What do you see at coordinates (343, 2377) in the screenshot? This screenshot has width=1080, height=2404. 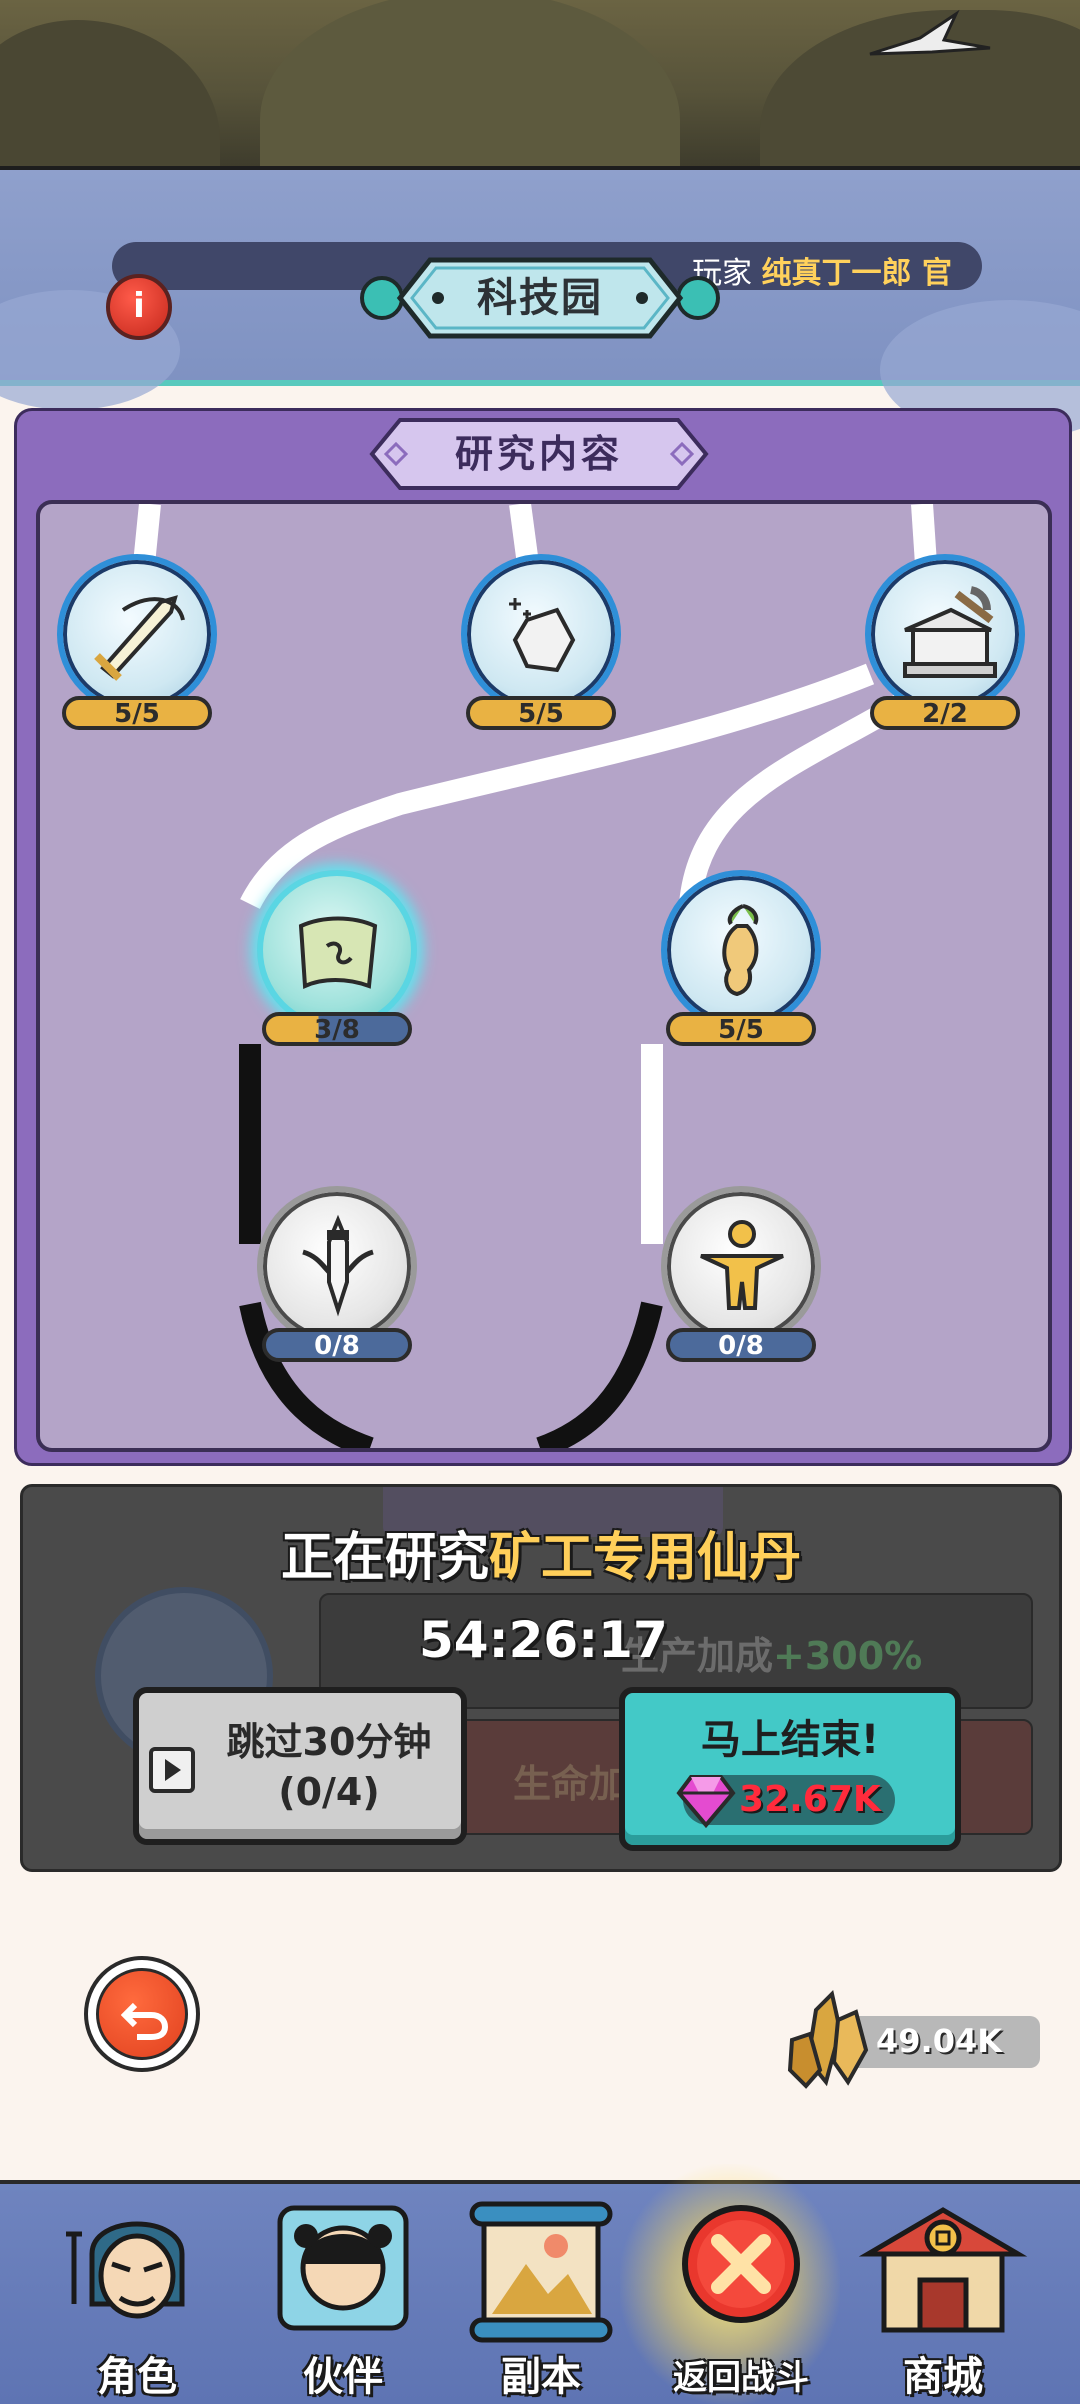 I see `nav-label: 伙伴` at bounding box center [343, 2377].